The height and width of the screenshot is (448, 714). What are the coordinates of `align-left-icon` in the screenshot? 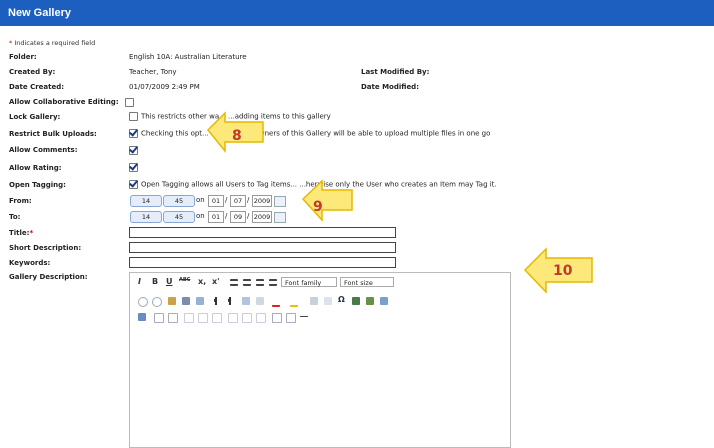 It's located at (234, 282).